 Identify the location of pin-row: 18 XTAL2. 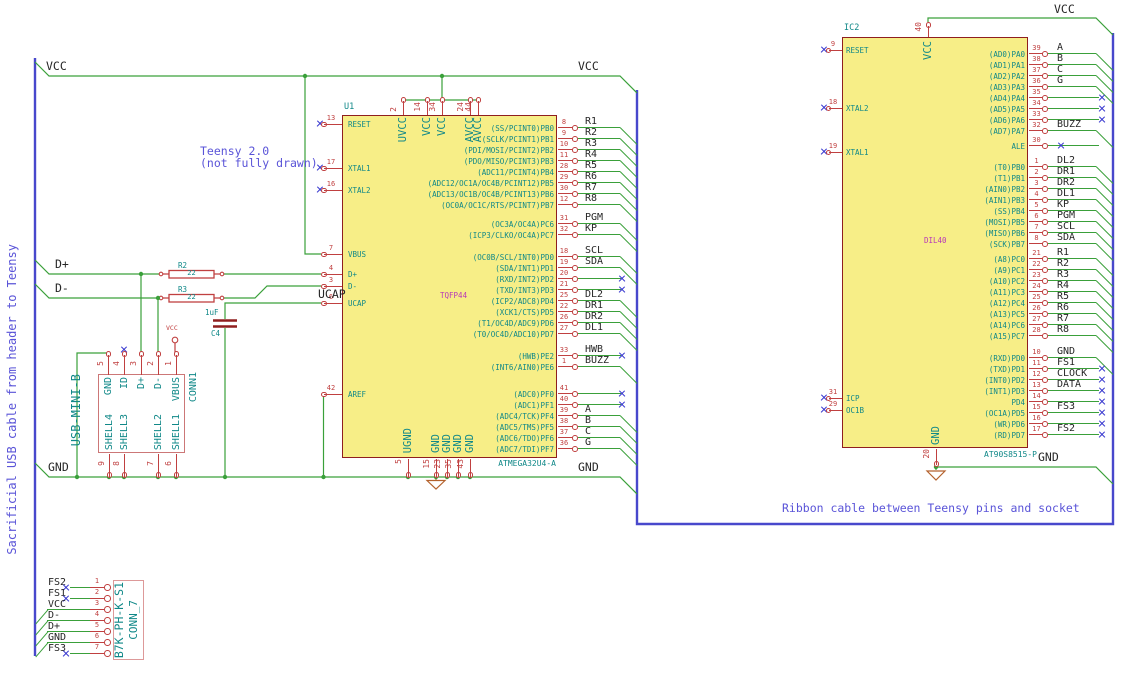
(885, 106).